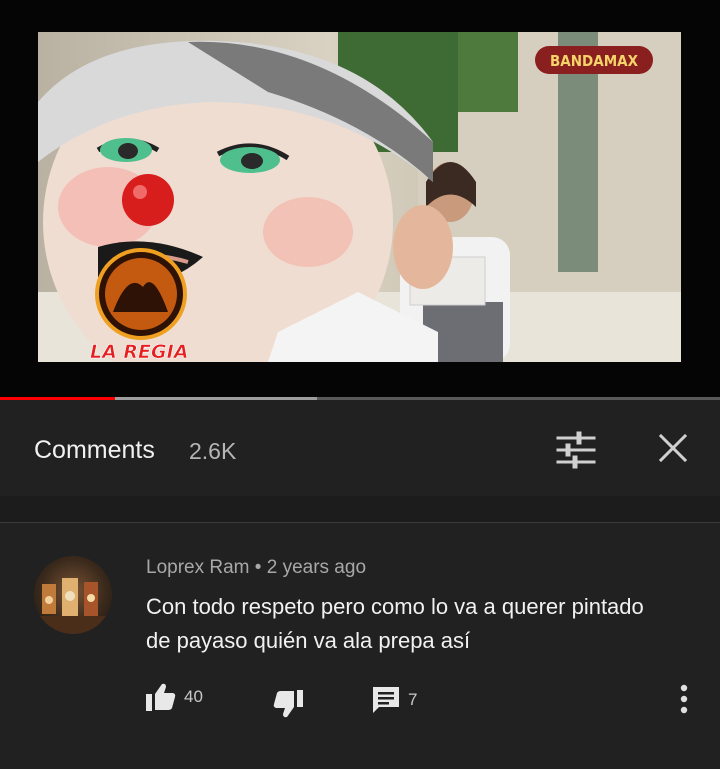 The image size is (720, 769). Describe the element at coordinates (94, 450) in the screenshot. I see `comments-title: Comments` at that location.